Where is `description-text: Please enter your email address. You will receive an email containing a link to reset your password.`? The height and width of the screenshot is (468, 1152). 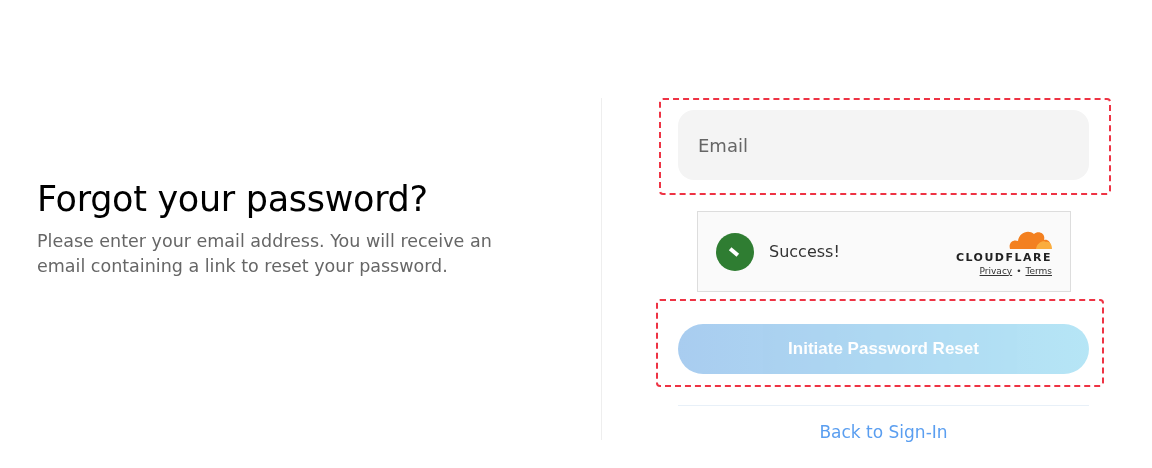
description-text: Please enter your email address. You will receive an email containing a link to reset your password. is located at coordinates (265, 254).